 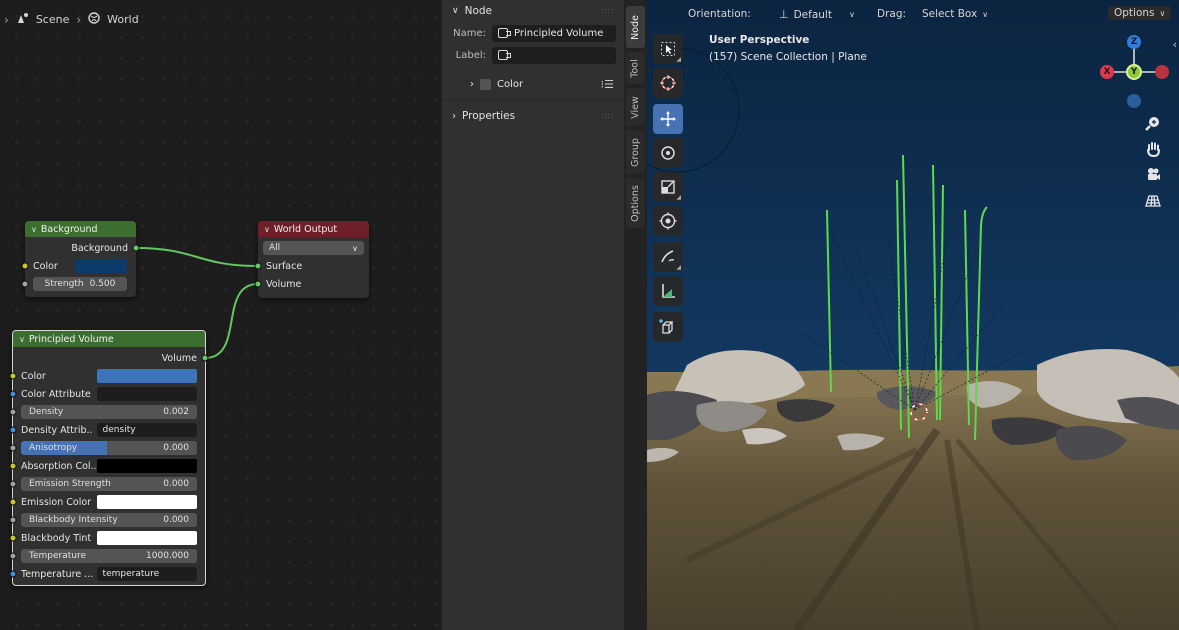 What do you see at coordinates (455, 11) in the screenshot?
I see `chevron-down-icon: ∨` at bounding box center [455, 11].